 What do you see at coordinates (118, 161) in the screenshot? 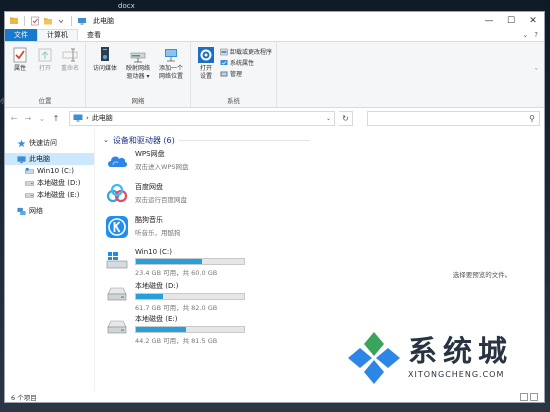
I see `cloud-icon` at bounding box center [118, 161].